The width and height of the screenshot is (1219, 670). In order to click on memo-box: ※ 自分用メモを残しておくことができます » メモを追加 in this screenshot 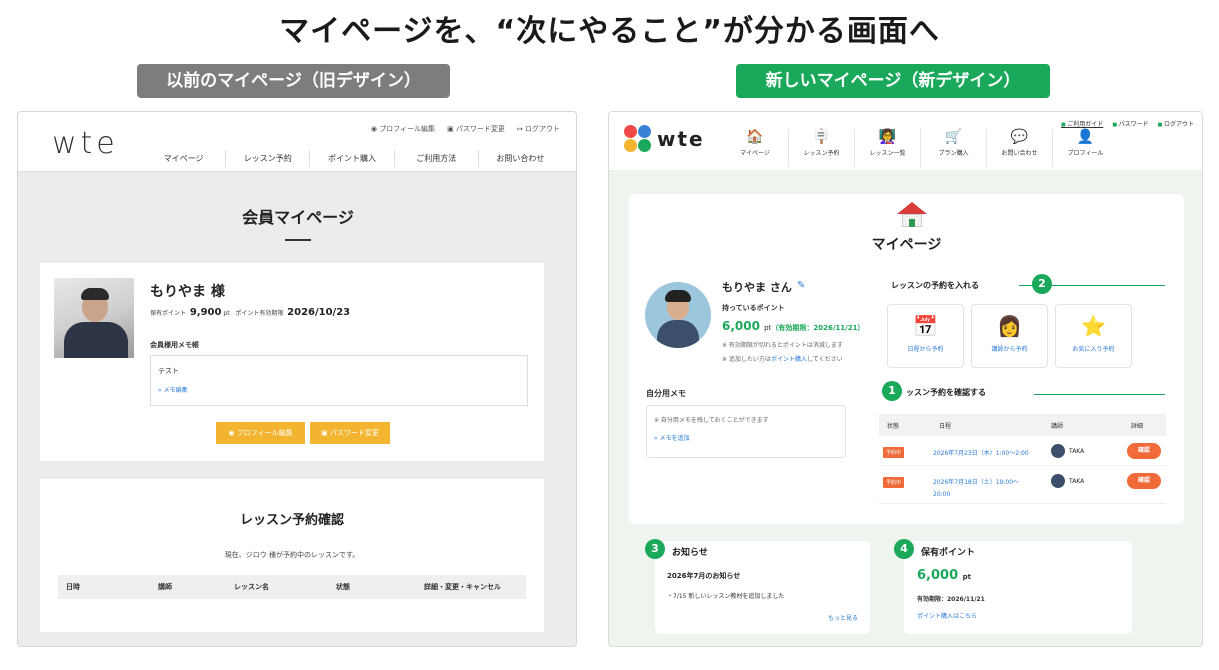, I will do `click(746, 431)`.